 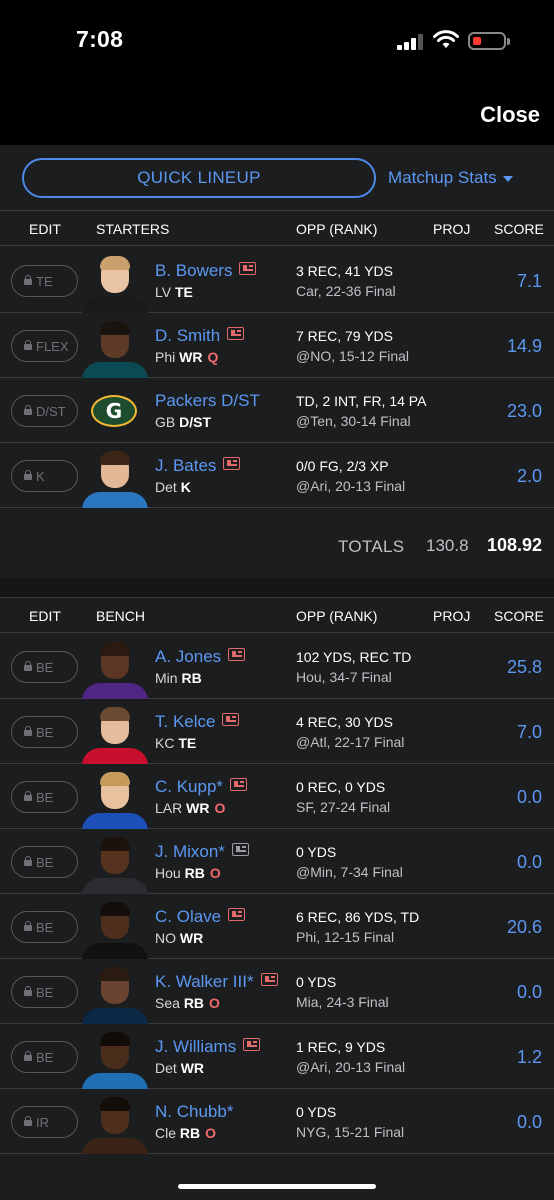 I want to click on player-score: 7.0, so click(x=529, y=732).